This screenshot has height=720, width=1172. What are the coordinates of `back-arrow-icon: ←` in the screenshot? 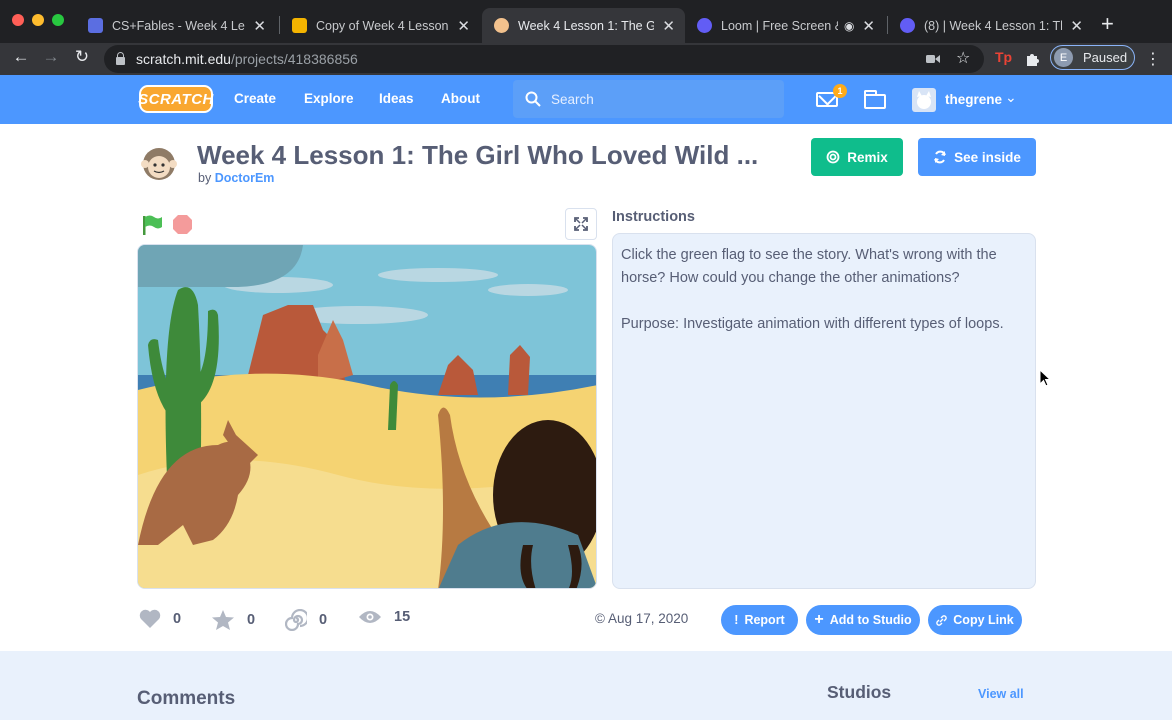 It's located at (21, 57).